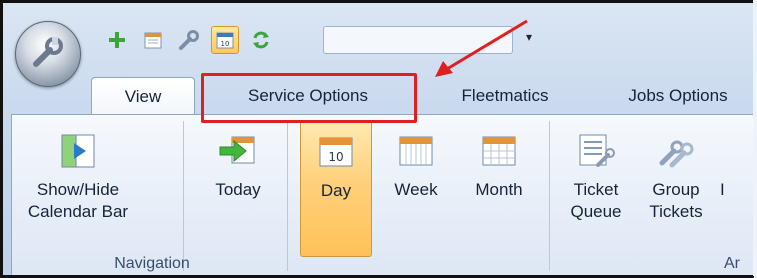  What do you see at coordinates (309, 98) in the screenshot?
I see `highlight-box` at bounding box center [309, 98].